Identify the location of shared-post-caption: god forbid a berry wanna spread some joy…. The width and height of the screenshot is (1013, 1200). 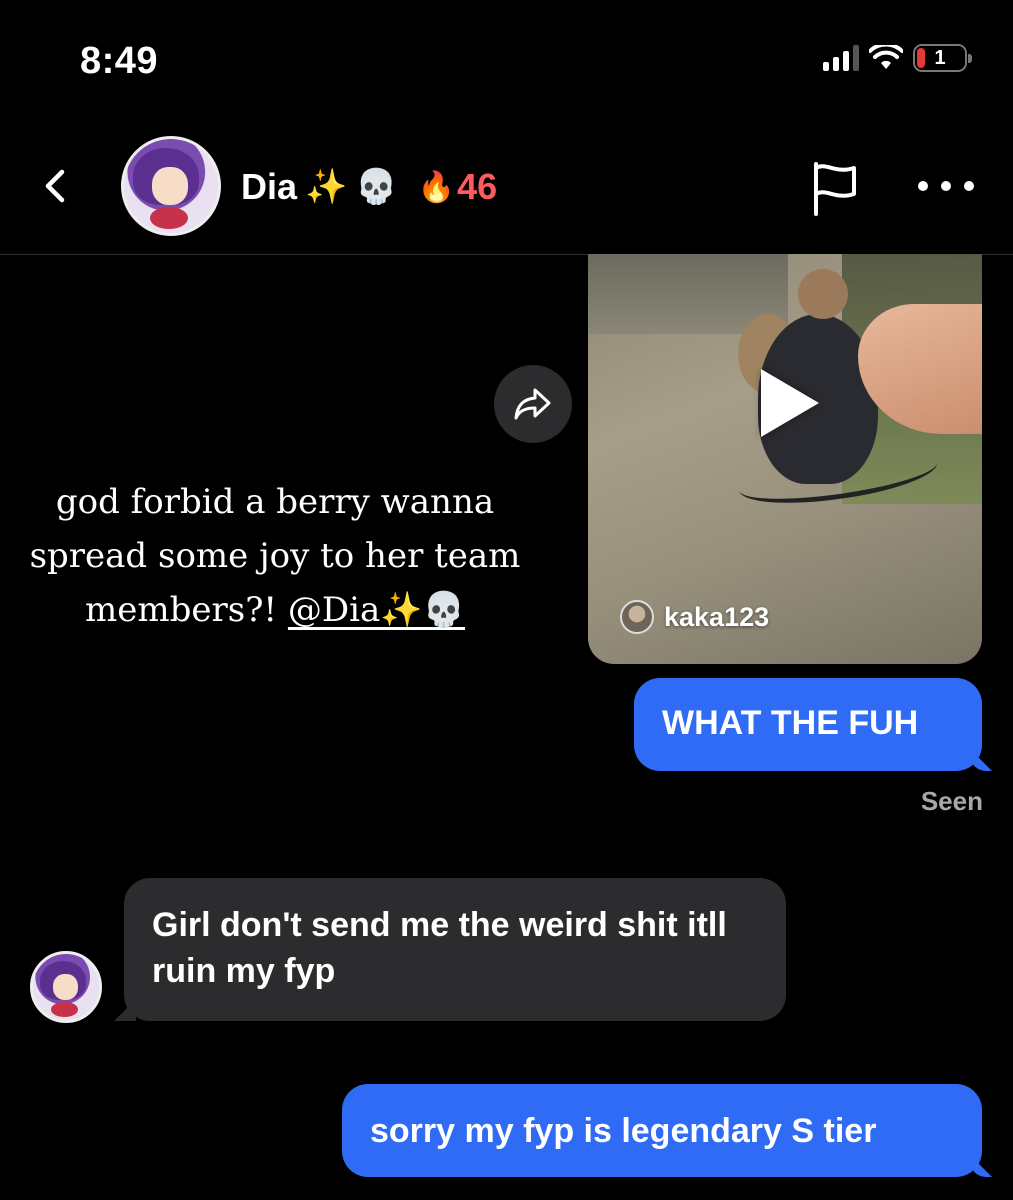
(275, 556).